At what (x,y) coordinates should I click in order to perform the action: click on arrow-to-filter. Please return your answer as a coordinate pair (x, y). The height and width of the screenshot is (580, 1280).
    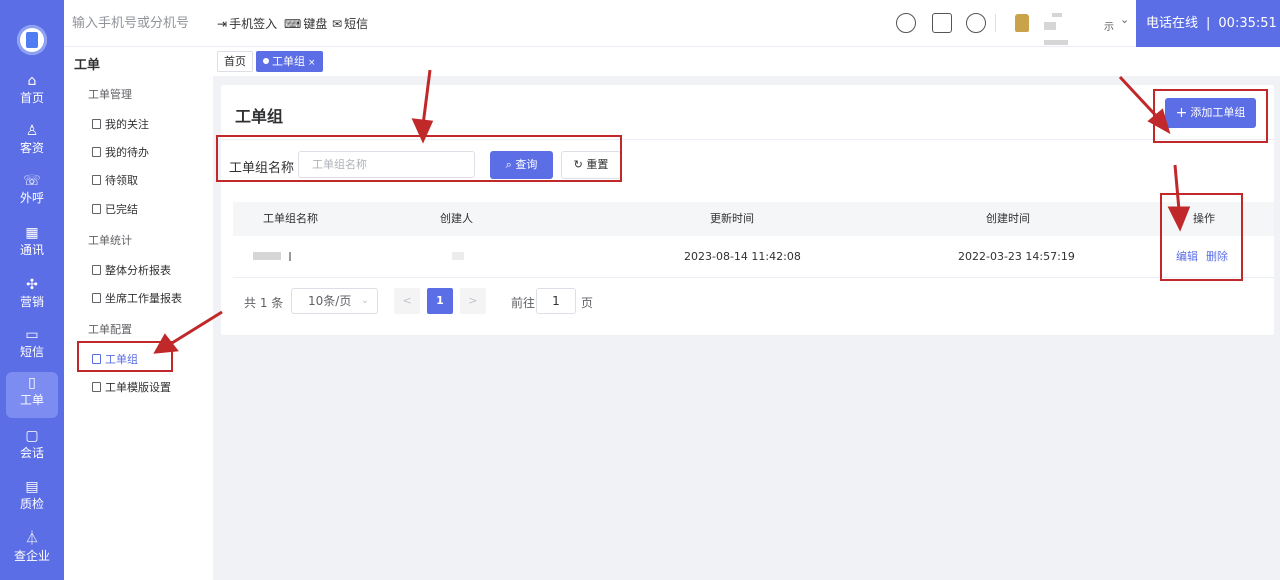
    Looking at the image, I should click on (426, 97).